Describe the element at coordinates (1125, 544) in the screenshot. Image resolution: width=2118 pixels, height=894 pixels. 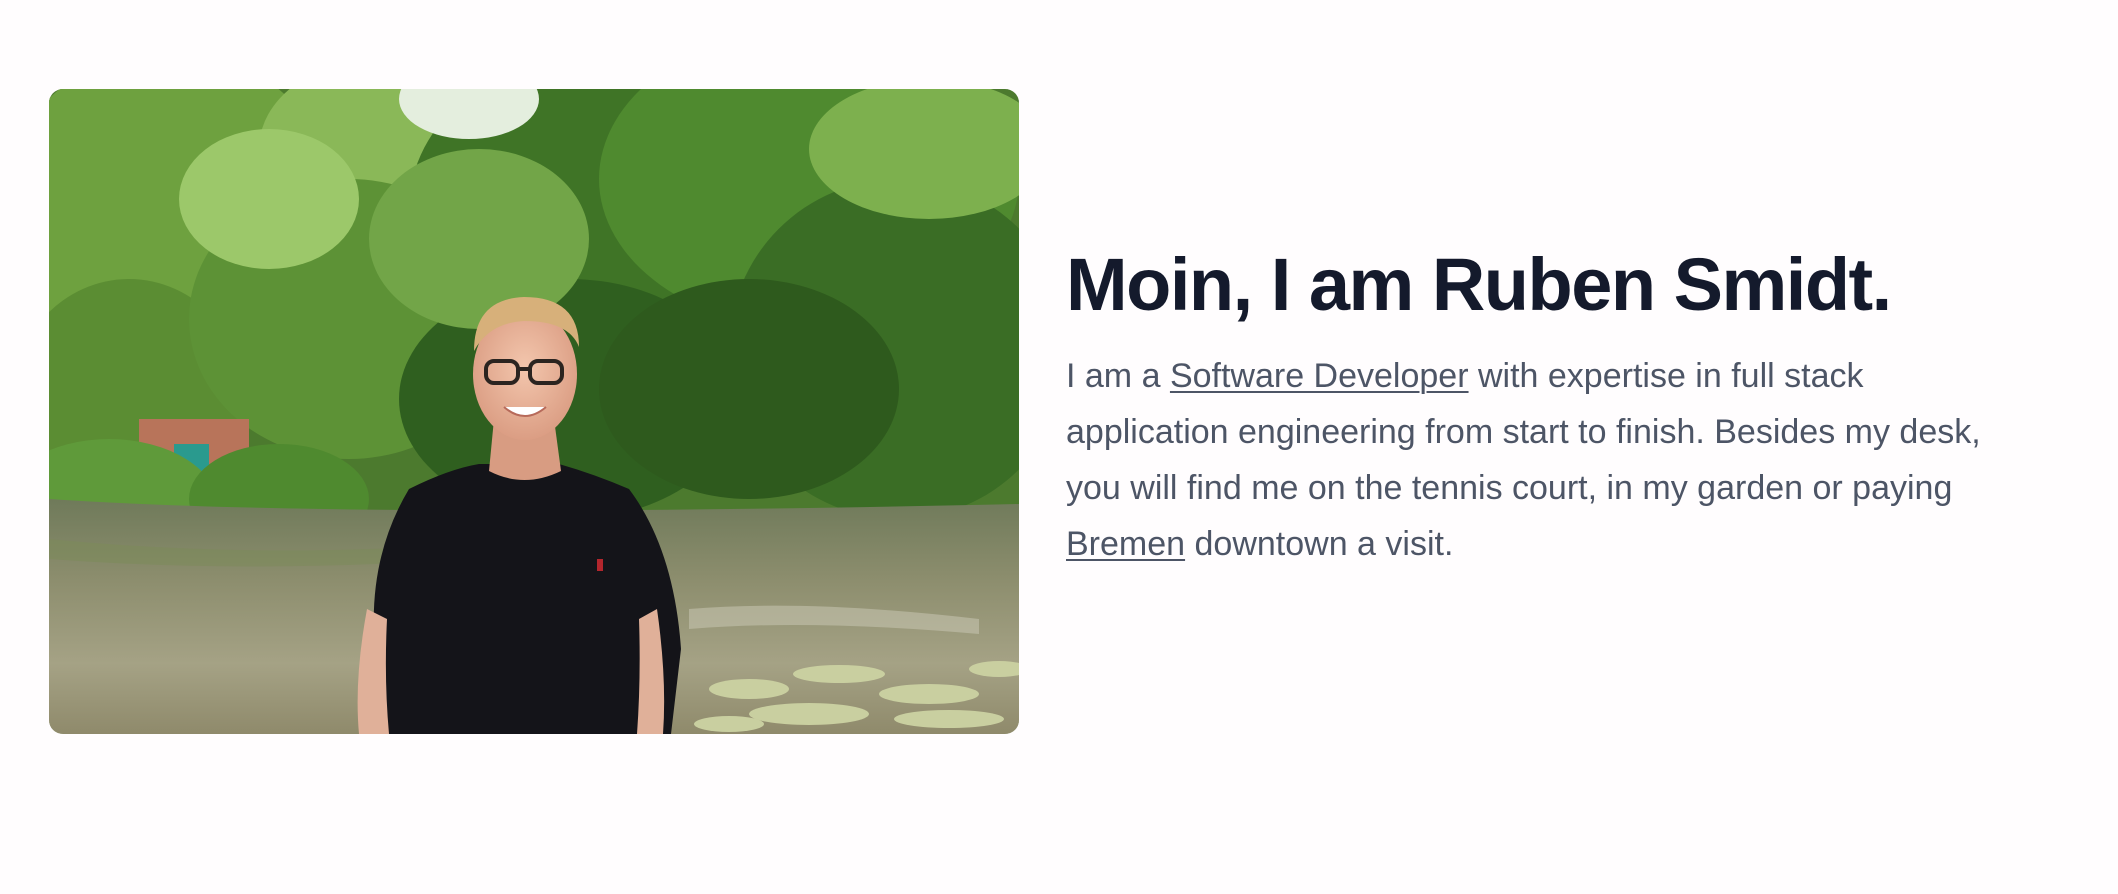
I see `bremen-link: Bremen` at that location.